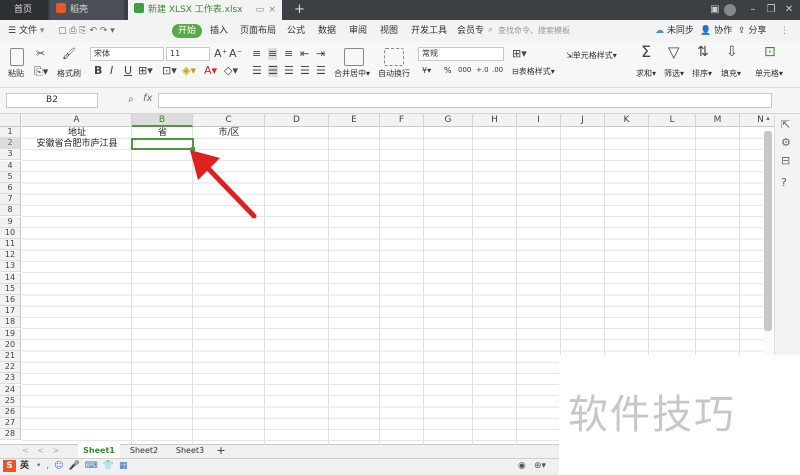  Describe the element at coordinates (190, 451) in the screenshot. I see `sheet-tab-3: Sheet3` at that location.